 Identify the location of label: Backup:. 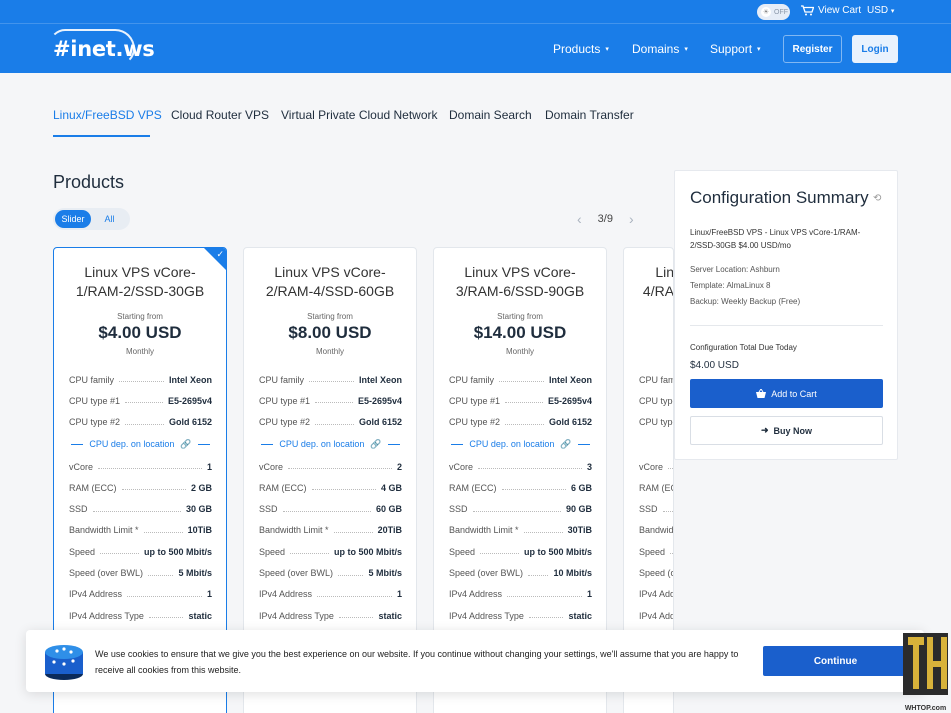
(704, 301).